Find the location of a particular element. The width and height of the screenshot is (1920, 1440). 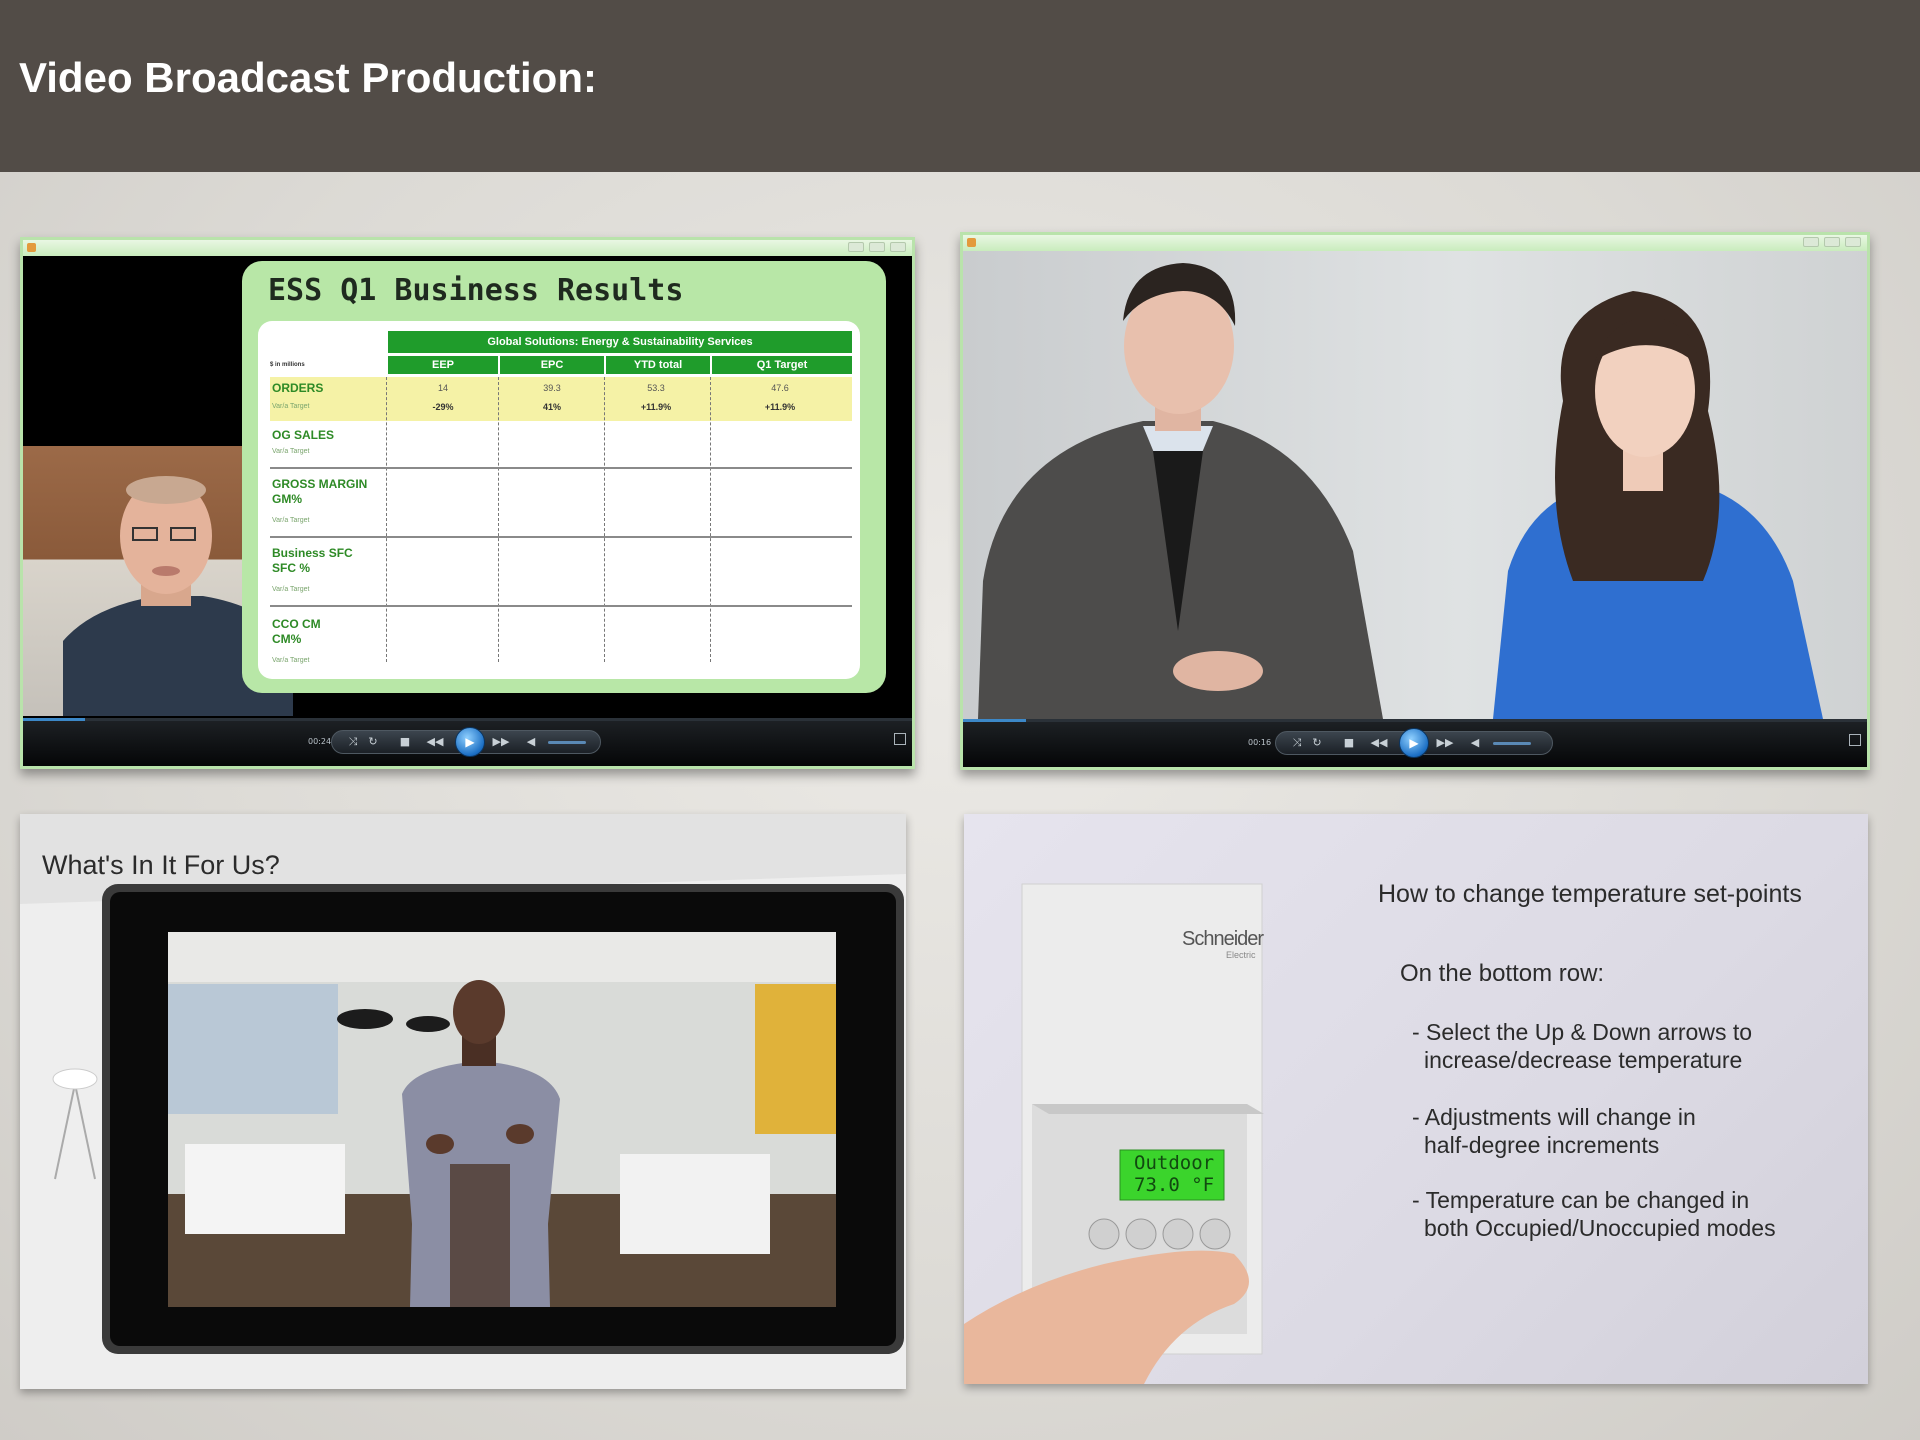

thermostat-display-line1: Outdoor is located at coordinates (1174, 1163).